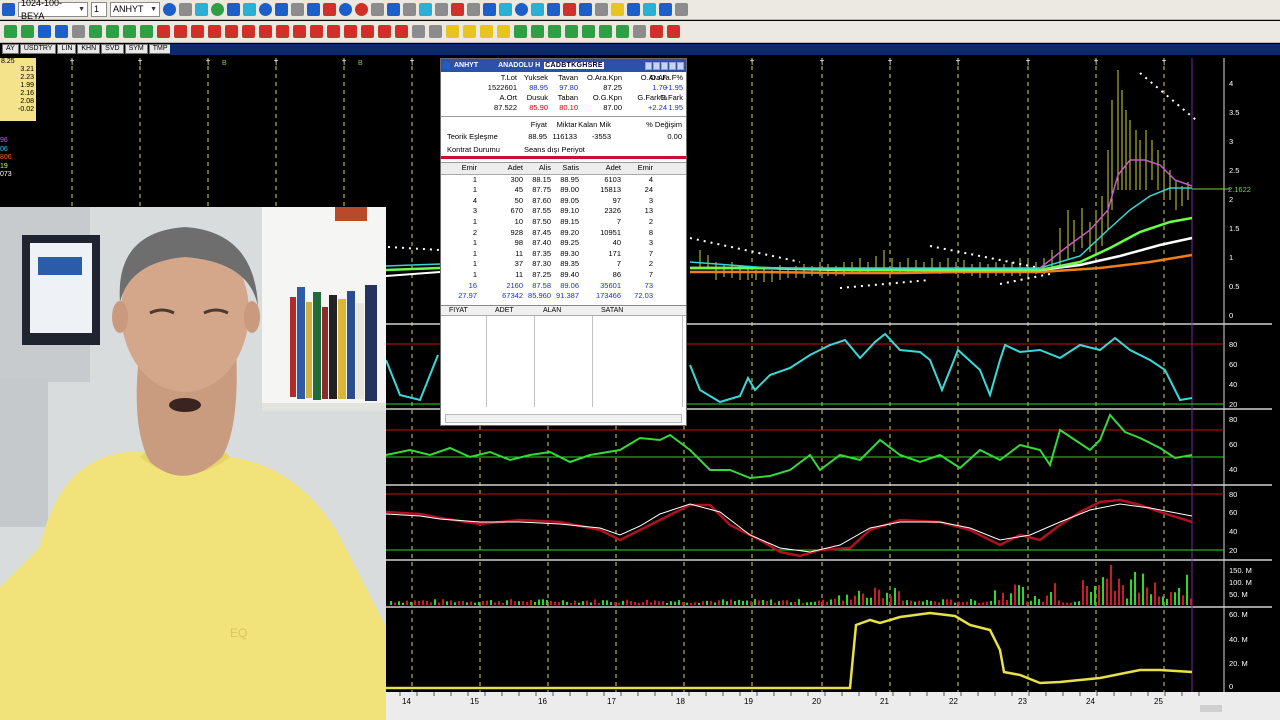 The image size is (1280, 720). What do you see at coordinates (425, 9) in the screenshot?
I see `line-chart-icon` at bounding box center [425, 9].